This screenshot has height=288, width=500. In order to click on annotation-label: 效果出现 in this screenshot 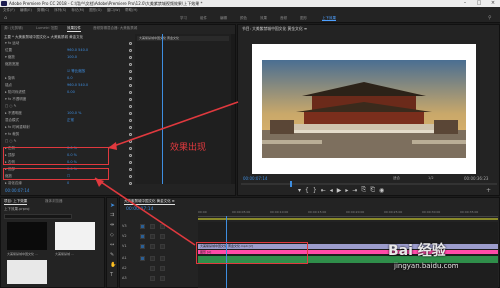, I will do `click(188, 148)`.